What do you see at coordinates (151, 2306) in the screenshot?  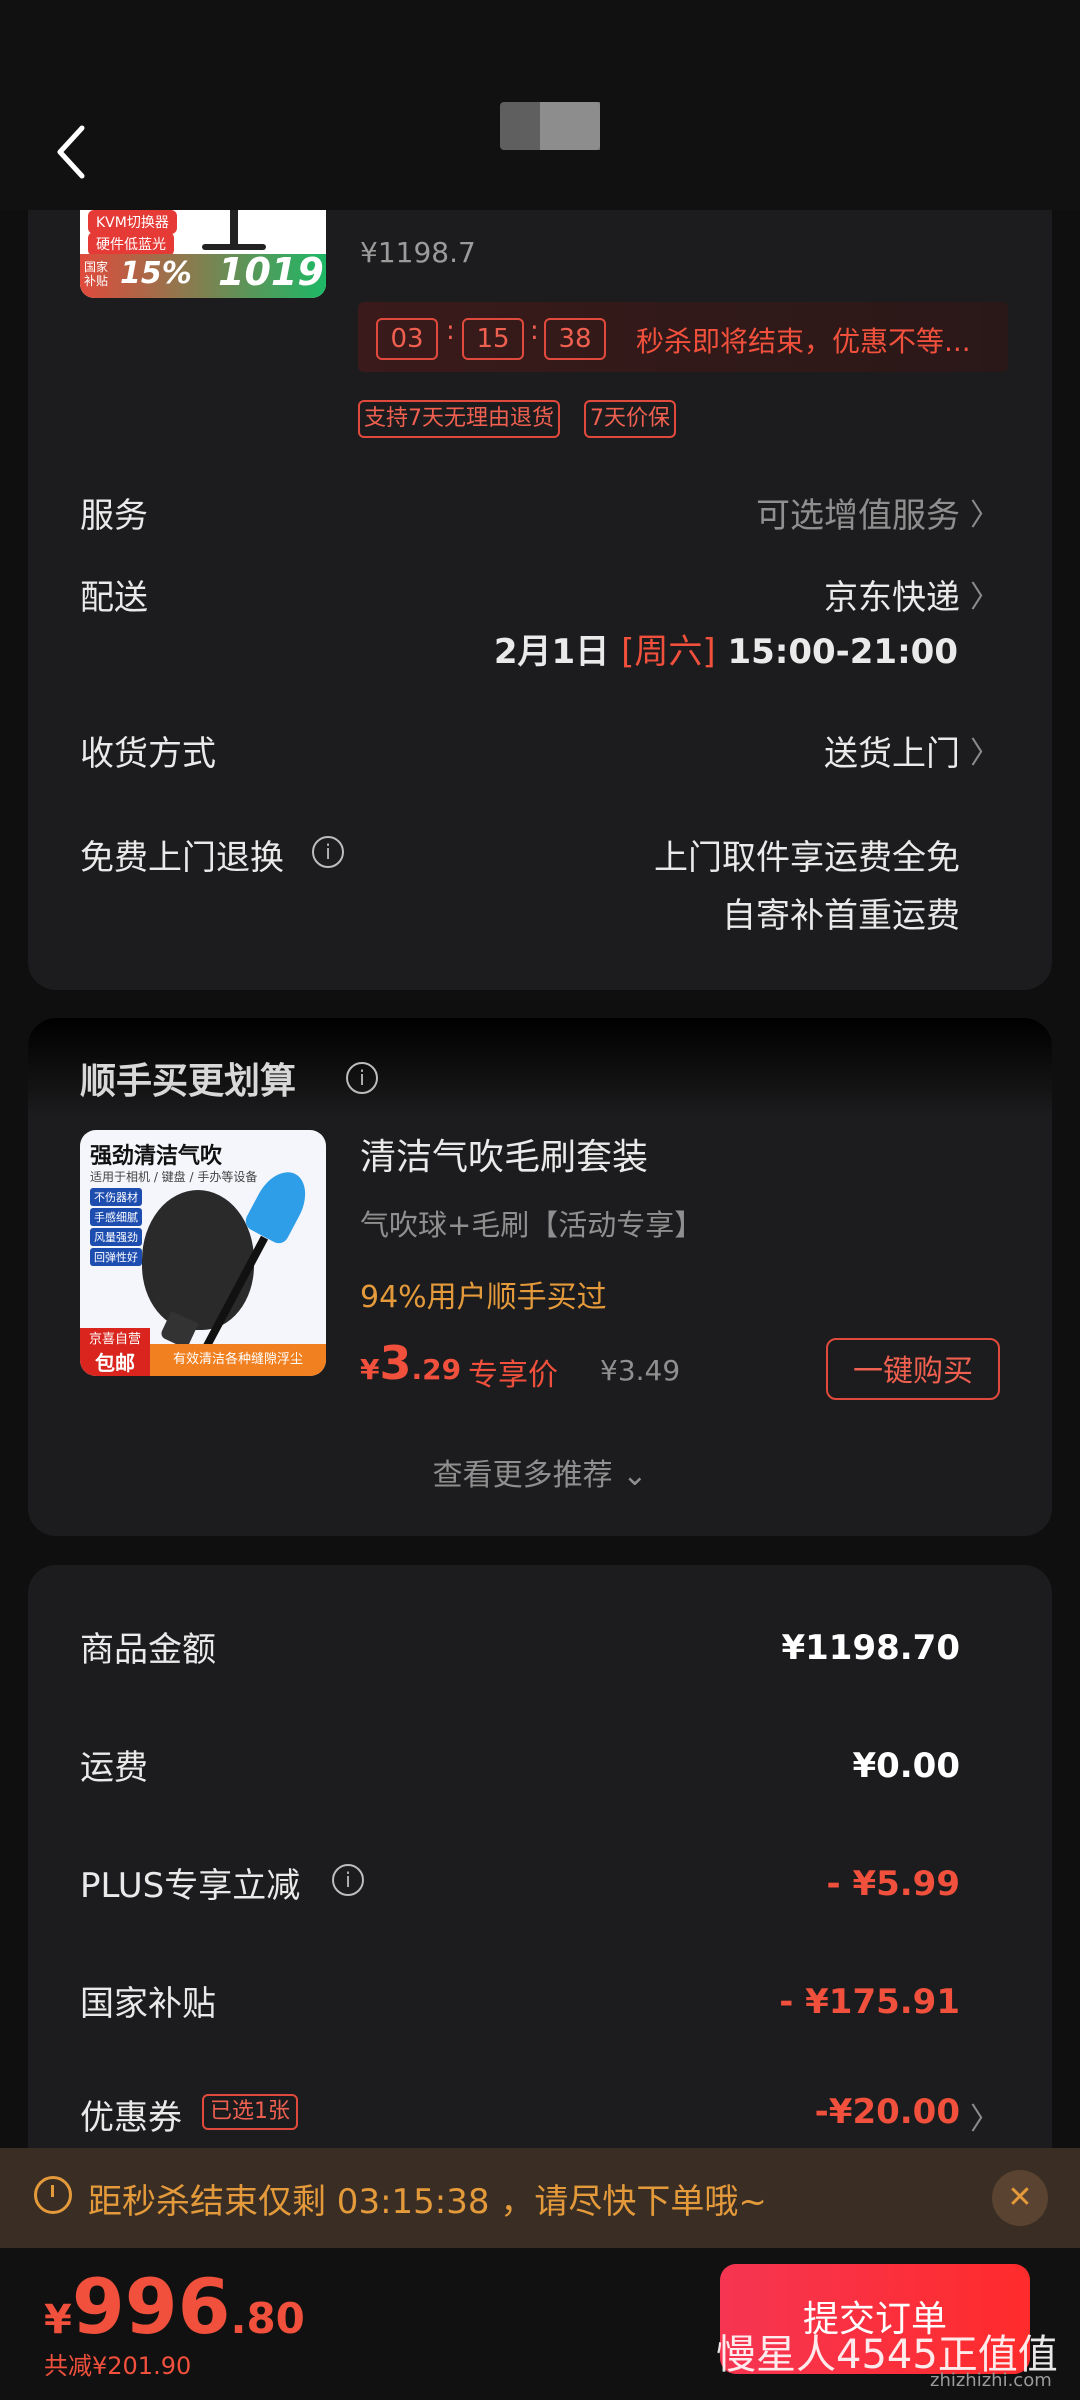 I see `total-int: 996` at bounding box center [151, 2306].